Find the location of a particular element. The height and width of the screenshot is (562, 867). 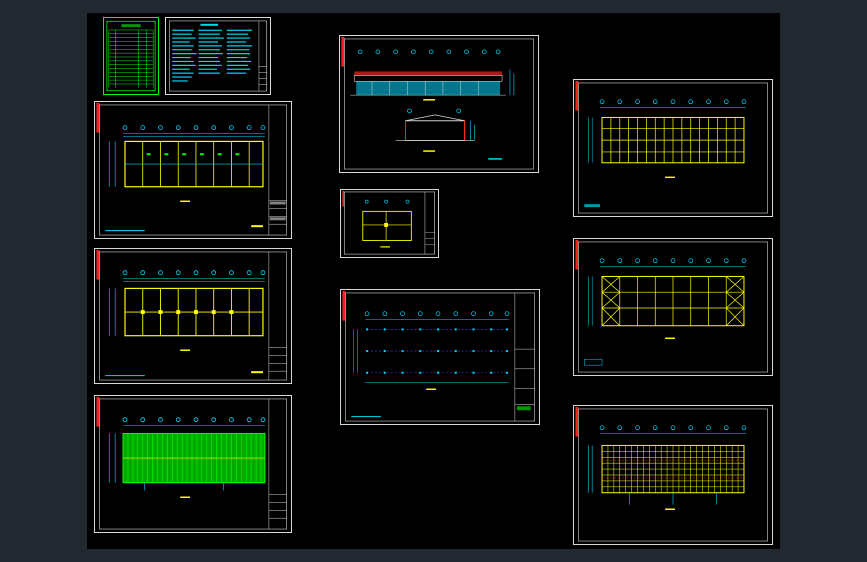

sheet-framing-elevation-a: Framing elevation A is located at coordinates (673, 148).